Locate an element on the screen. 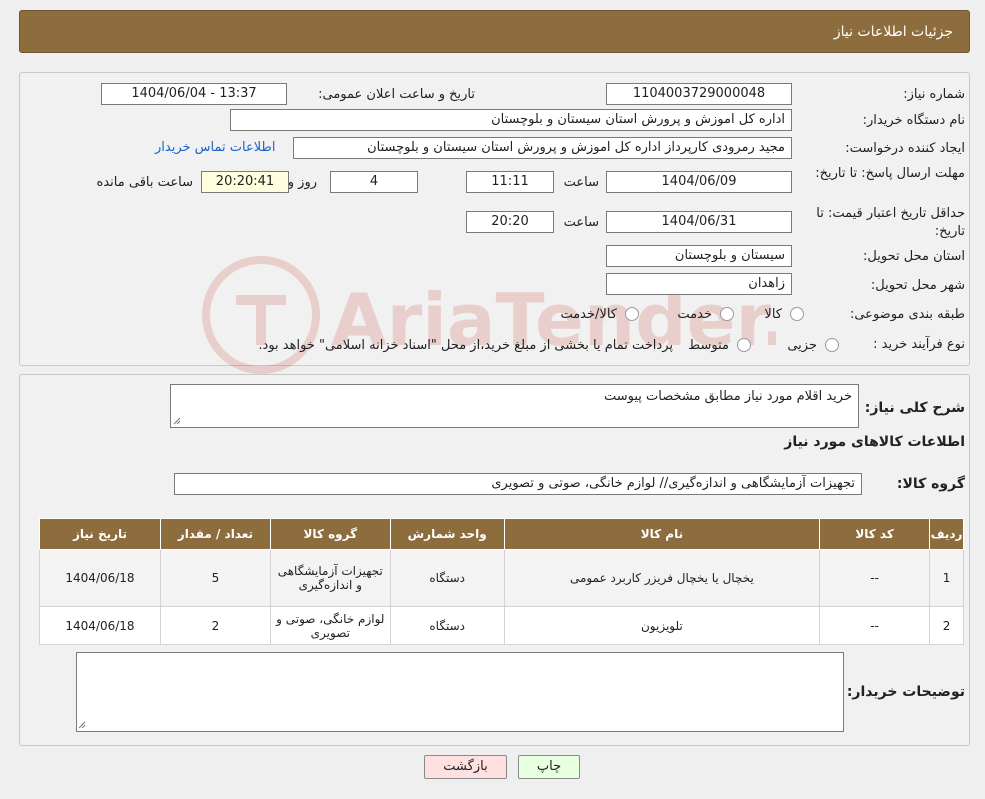  goods-info-title: اطلاعات کالاهای مورد نیاز is located at coordinates (874, 442).